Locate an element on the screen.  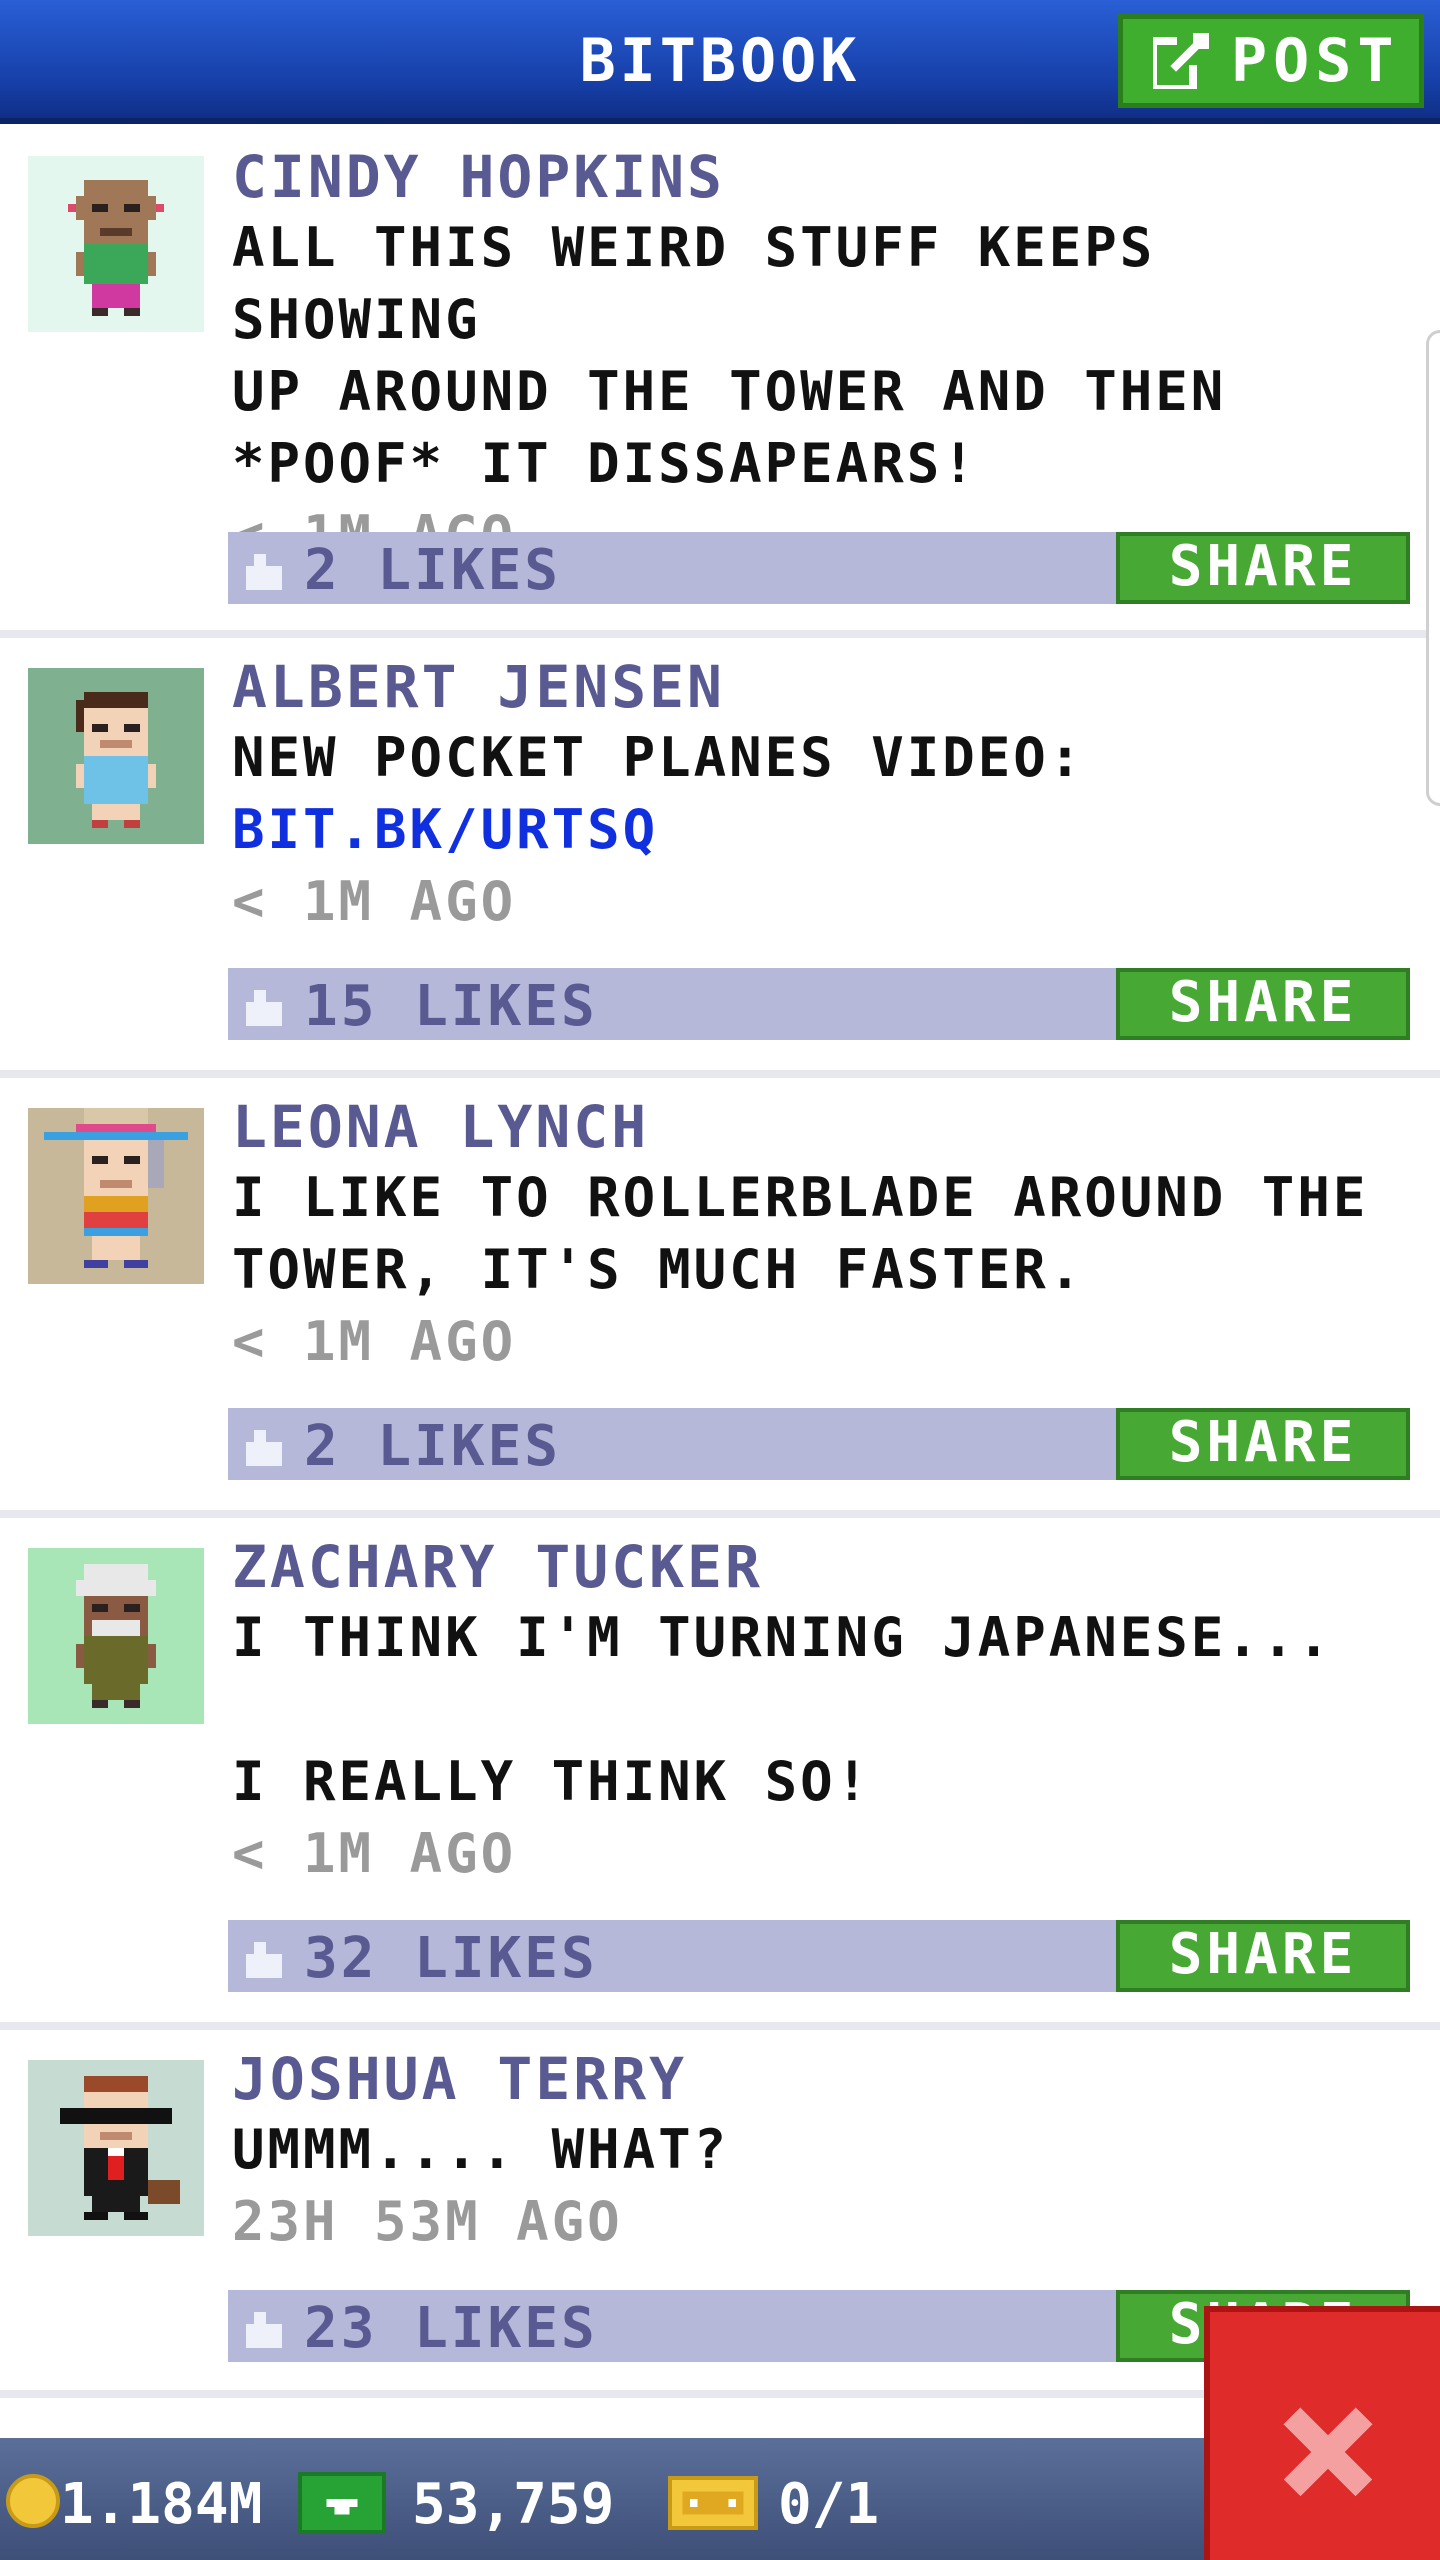
ticket-icon is located at coordinates (713, 2503).